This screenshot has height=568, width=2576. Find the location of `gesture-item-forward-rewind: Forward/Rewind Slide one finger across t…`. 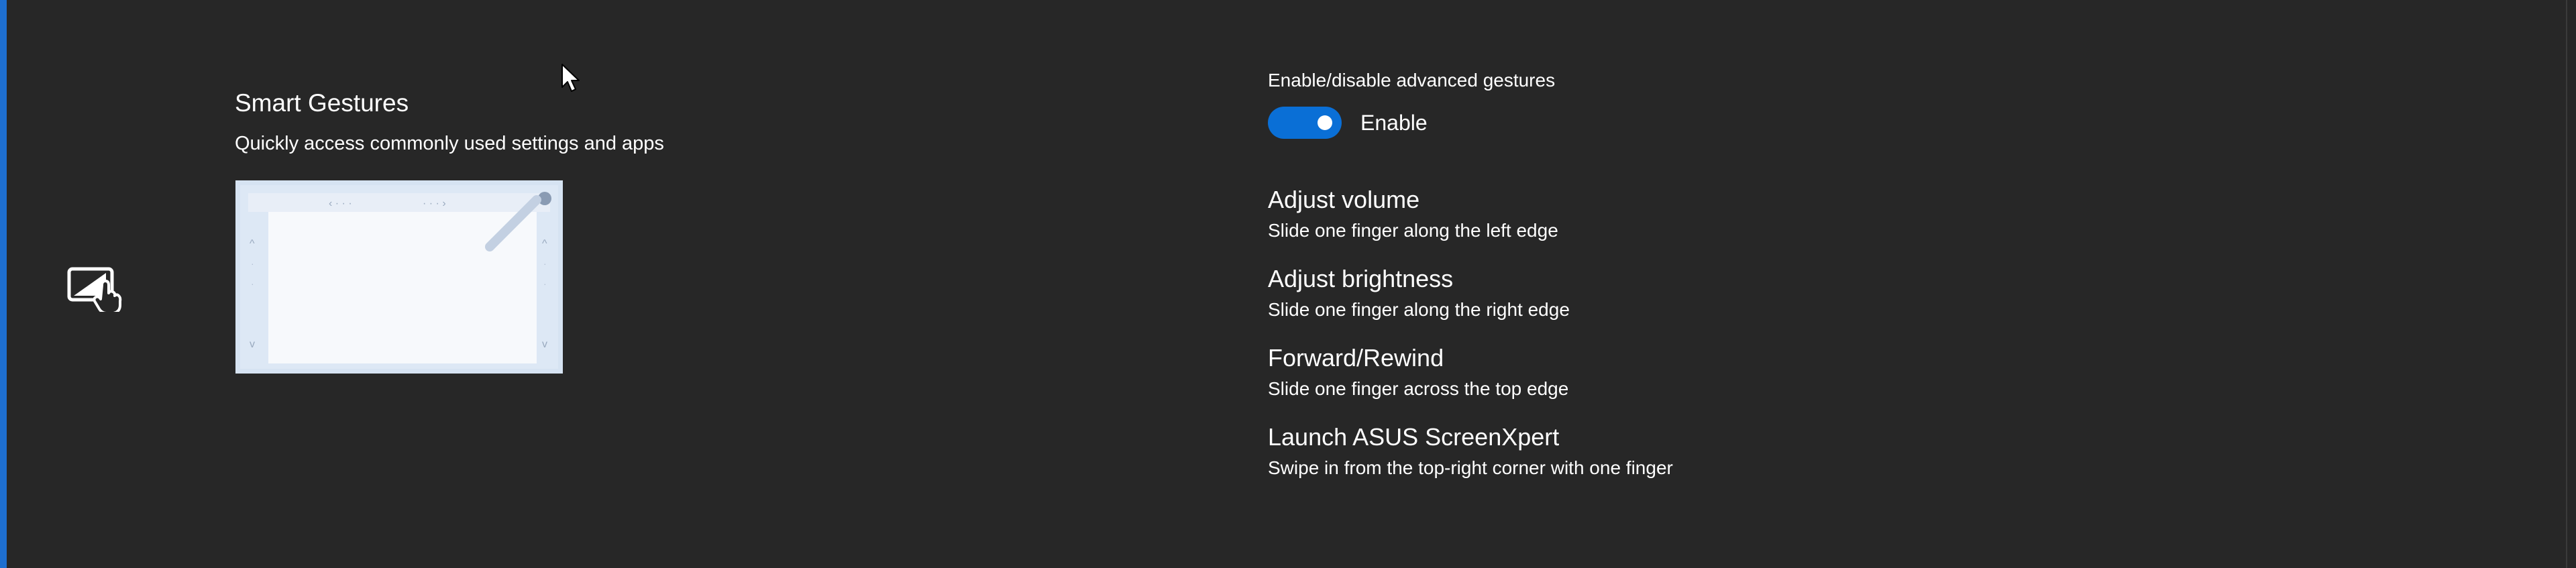

gesture-item-forward-rewind: Forward/Rewind Slide one finger across t… is located at coordinates (1771, 381).